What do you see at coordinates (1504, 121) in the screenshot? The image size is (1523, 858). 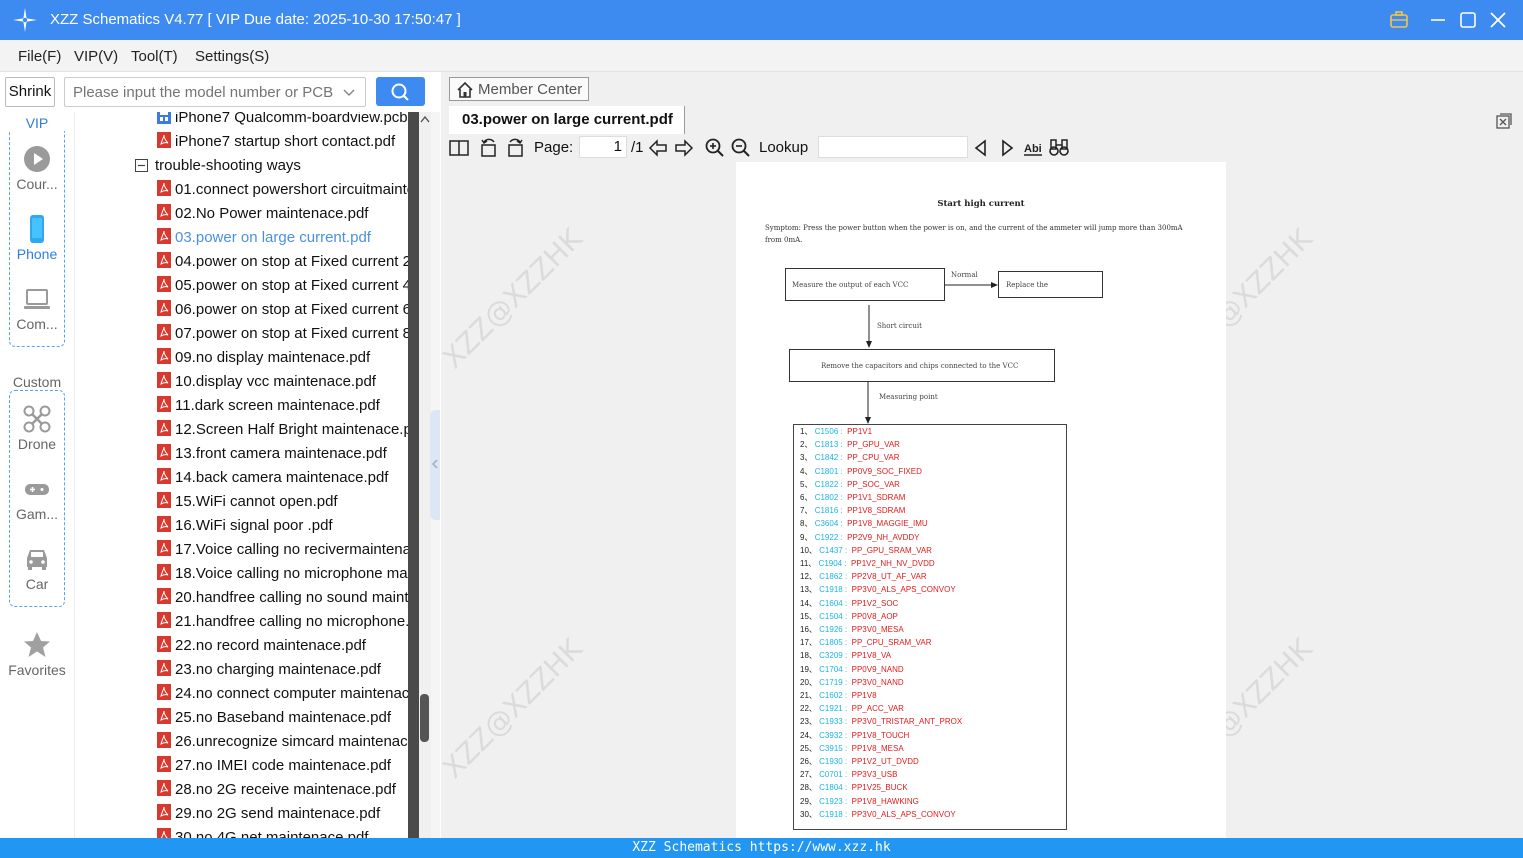 I see `close-tab-icon` at bounding box center [1504, 121].